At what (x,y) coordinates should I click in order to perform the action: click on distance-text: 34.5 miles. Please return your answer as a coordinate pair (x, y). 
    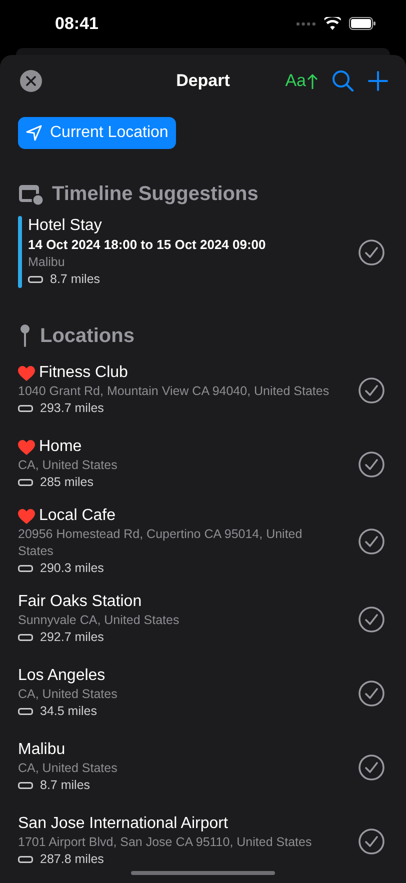
    Looking at the image, I should click on (68, 711).